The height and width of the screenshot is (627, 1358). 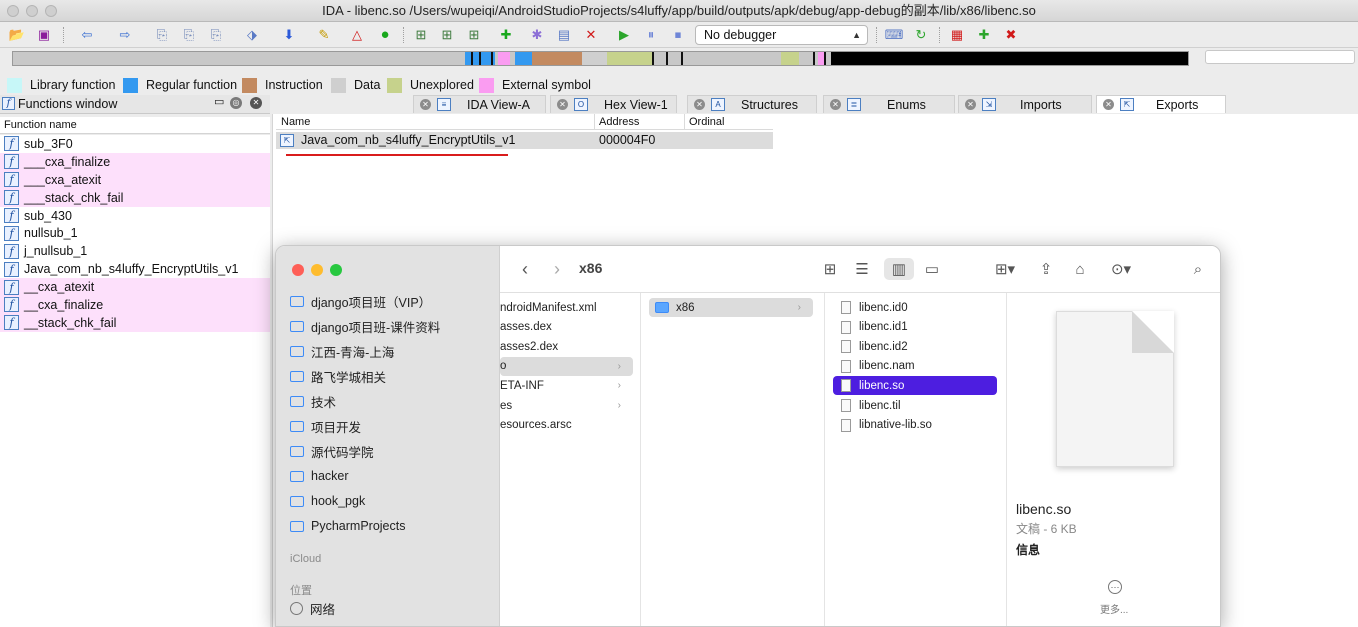 What do you see at coordinates (706, 122) in the screenshot?
I see `column-header-ordinal: Ordinal` at bounding box center [706, 122].